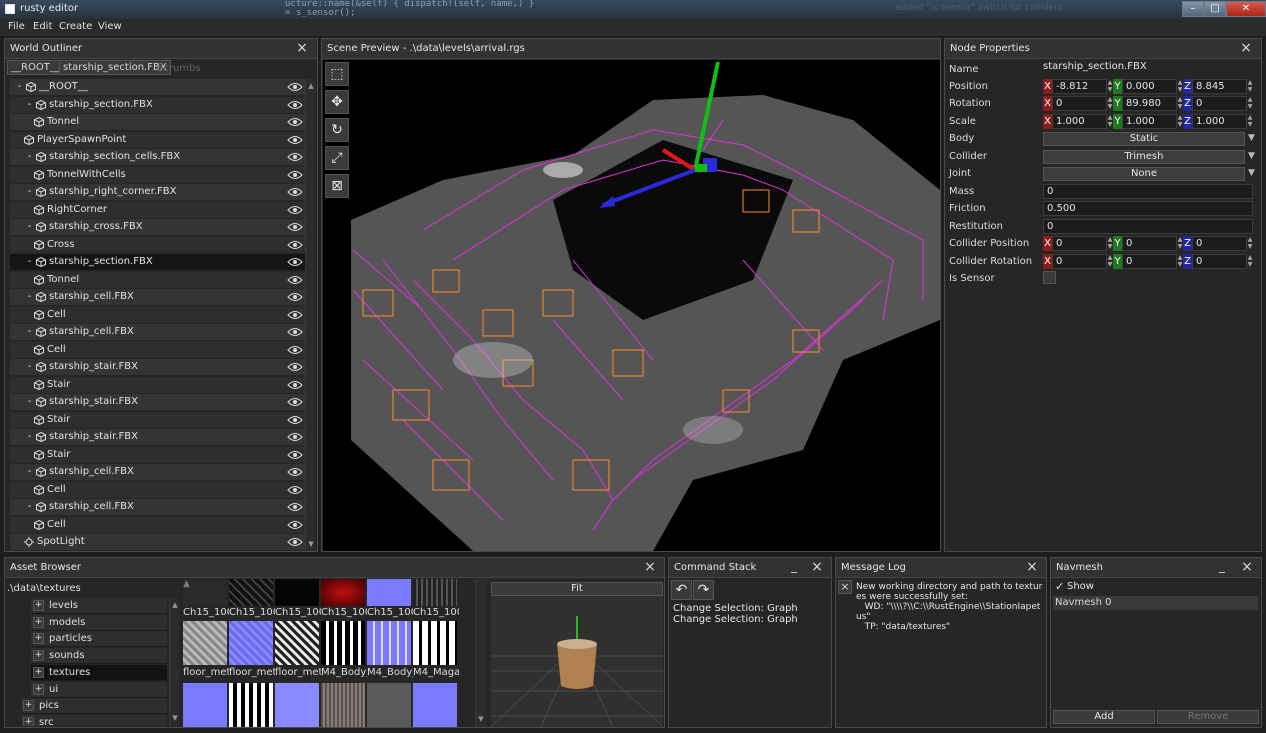 Image resolution: width=1266 pixels, height=733 pixels. I want to click on redo-icon: ↷, so click(703, 590).